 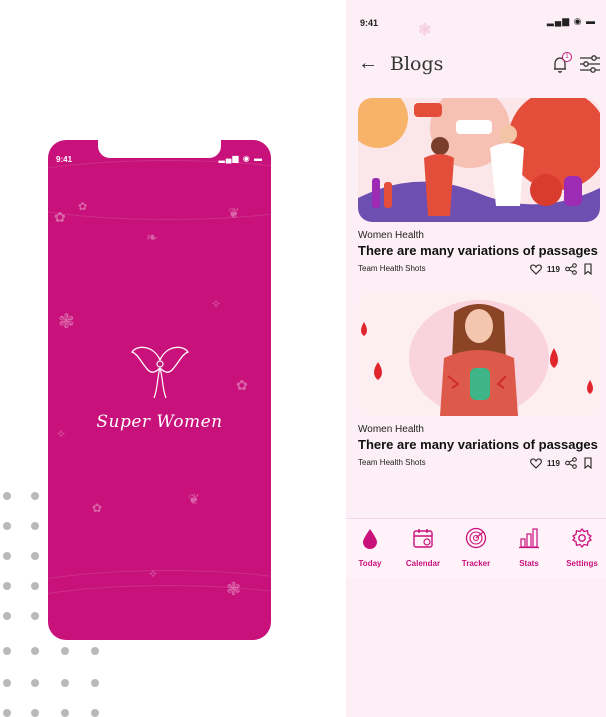 What do you see at coordinates (567, 57) in the screenshot?
I see `notification-badge: 1` at bounding box center [567, 57].